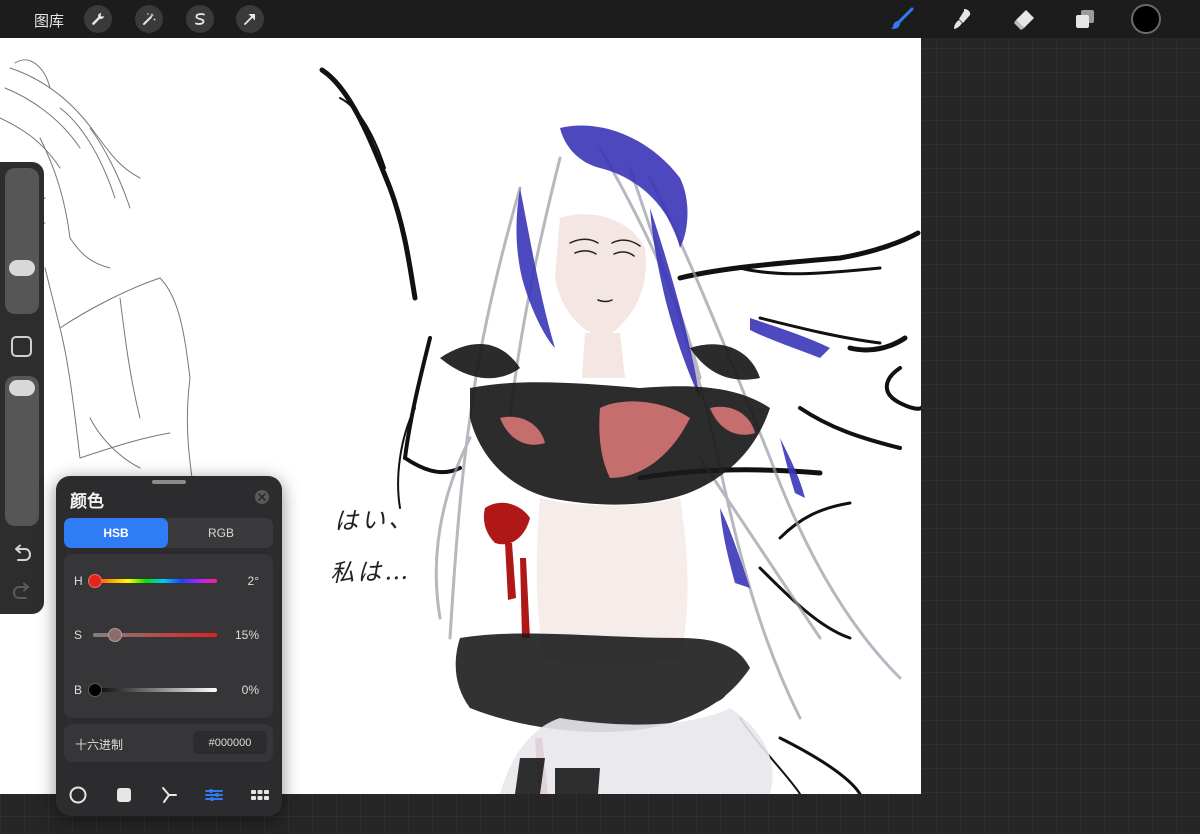 This screenshot has height=834, width=1200. I want to click on color-mode-tabs: HSB RGB, so click(168, 533).